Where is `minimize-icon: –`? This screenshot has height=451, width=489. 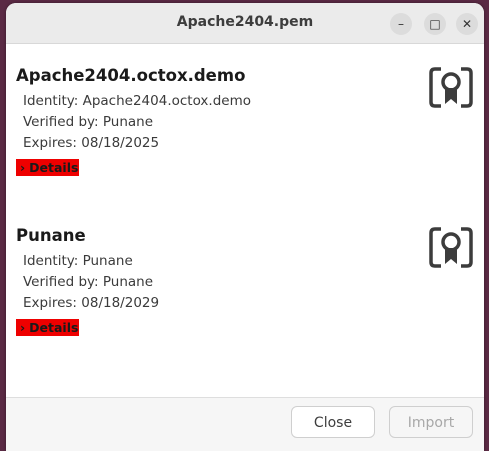
minimize-icon: – is located at coordinates (401, 24).